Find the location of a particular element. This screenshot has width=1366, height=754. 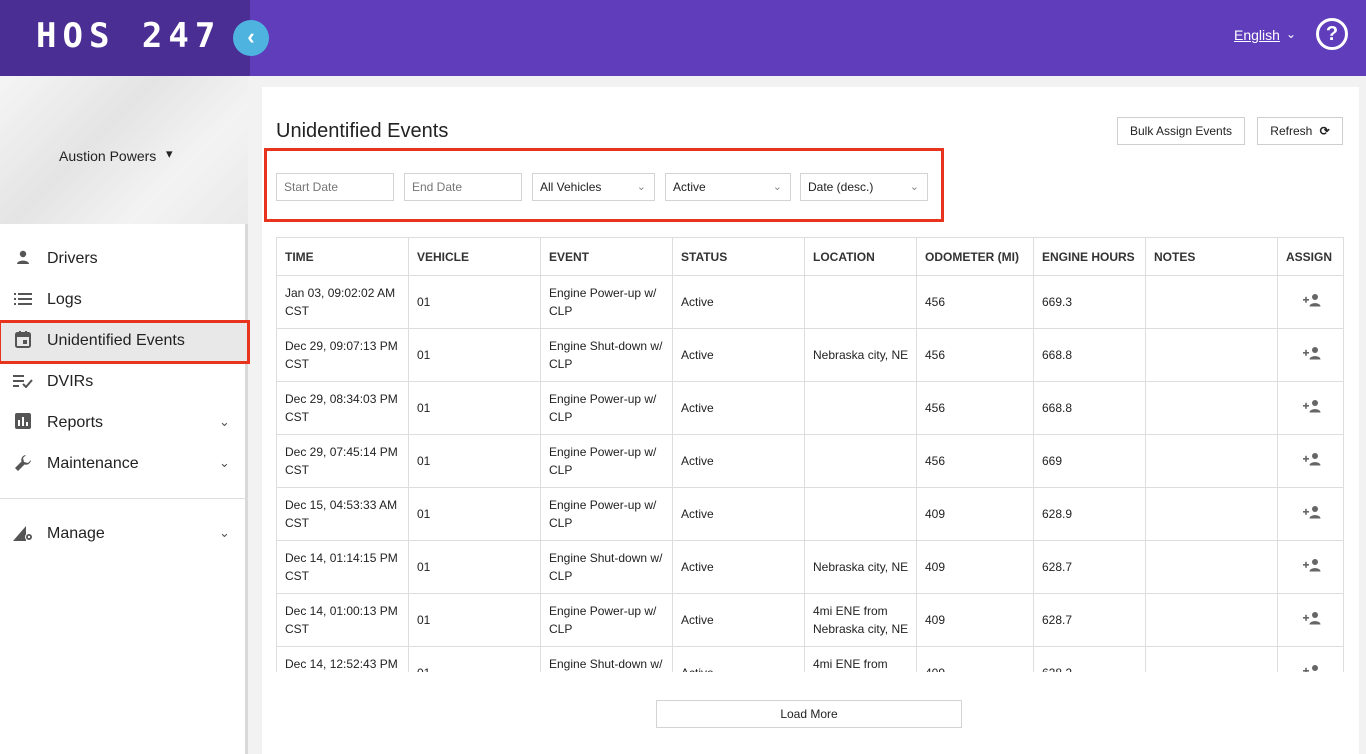

sidebar-item-maintenance: Maintenance ⌄ is located at coordinates (124, 465).